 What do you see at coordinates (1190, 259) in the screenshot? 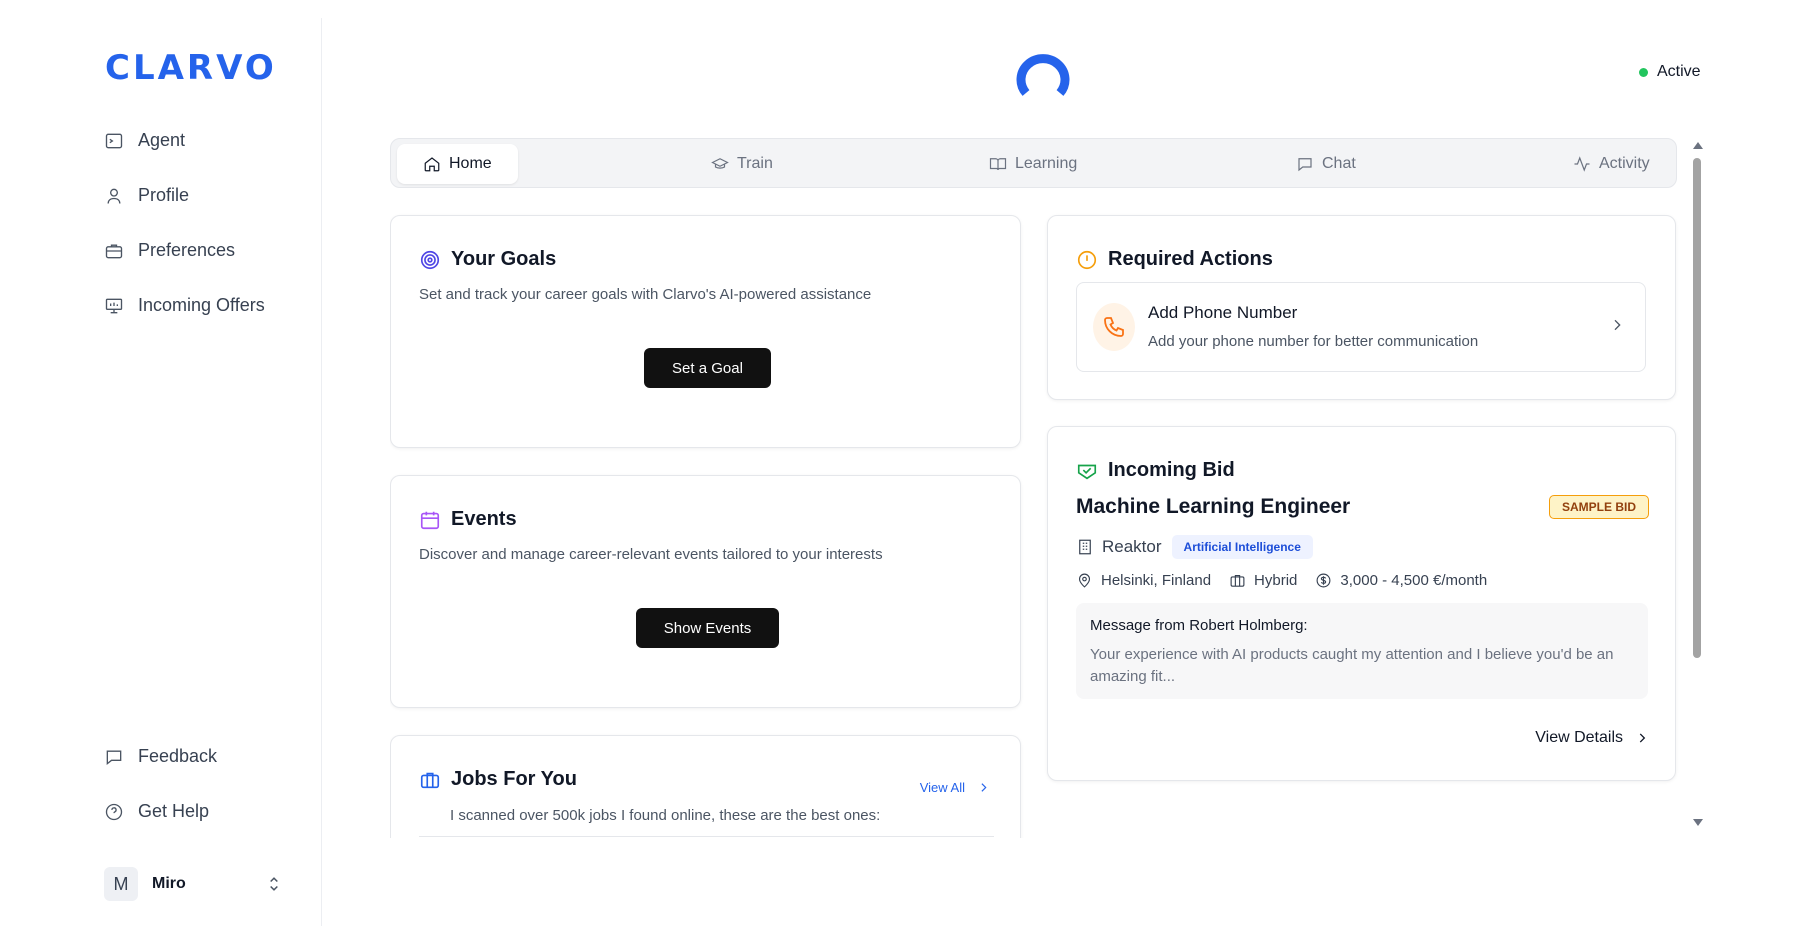
I see `required-actions-title-text: Required Actions` at bounding box center [1190, 259].